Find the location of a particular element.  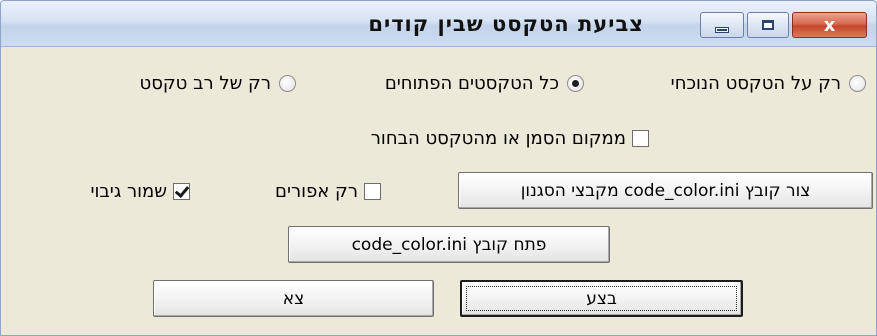

from-cursor-label: ממקום הסמן או מהטקסט הבחור is located at coordinates (498, 138).